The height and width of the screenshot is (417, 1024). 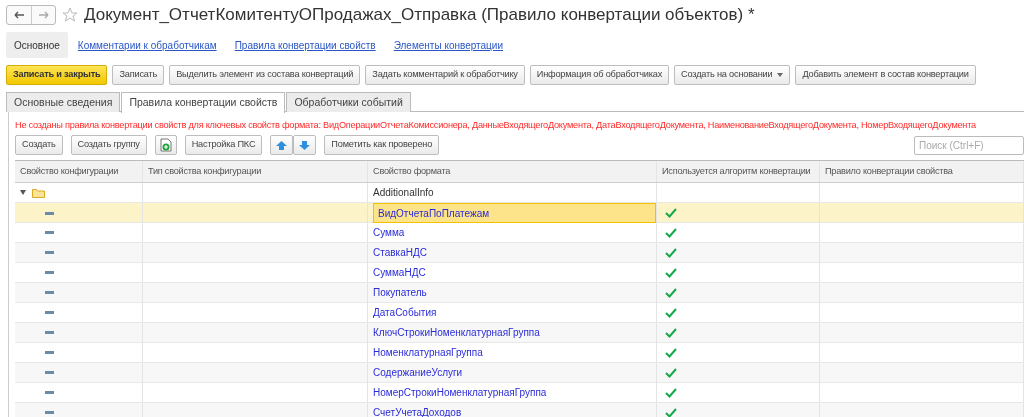 I want to click on table-row: ВидОтчетаПоПлатежам, so click(x=519, y=213).